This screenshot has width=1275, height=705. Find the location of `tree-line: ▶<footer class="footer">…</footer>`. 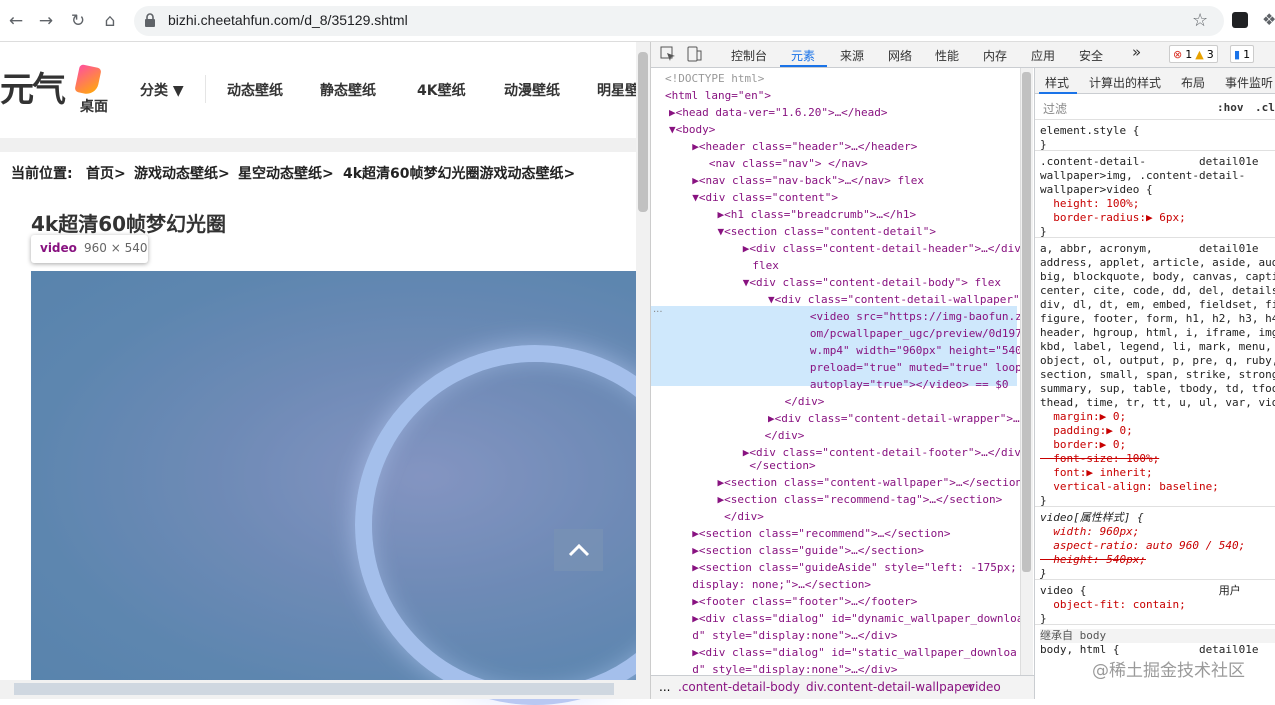

tree-line: ▶<footer class="footer">…</footer> is located at coordinates (798, 601).